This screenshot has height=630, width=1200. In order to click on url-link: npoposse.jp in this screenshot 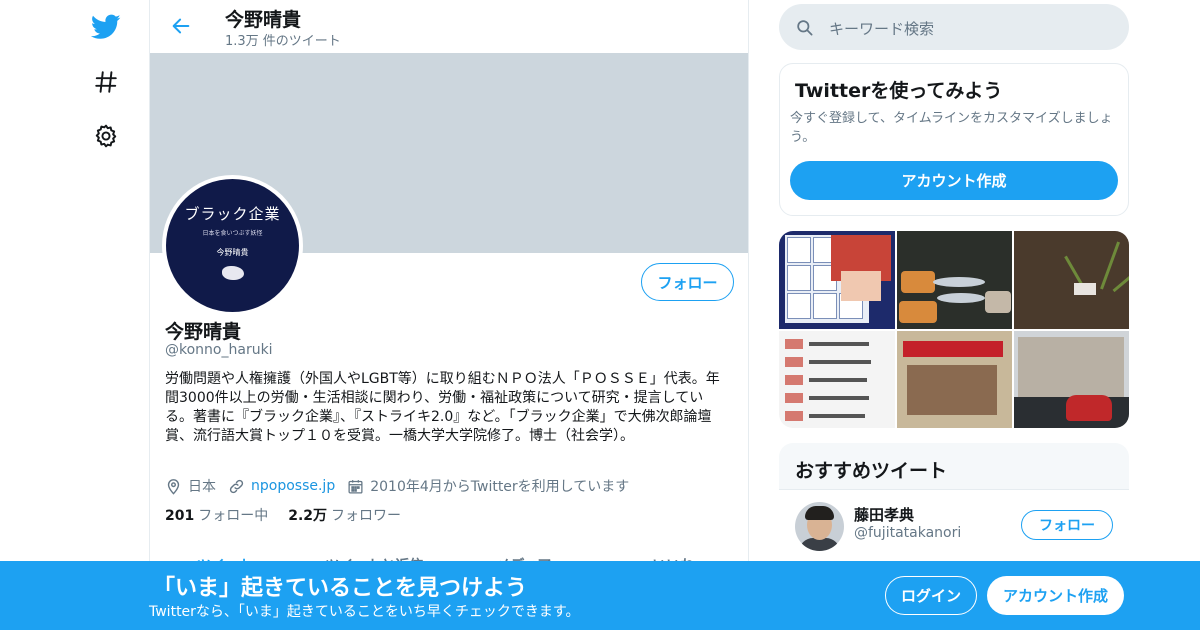, I will do `click(293, 486)`.